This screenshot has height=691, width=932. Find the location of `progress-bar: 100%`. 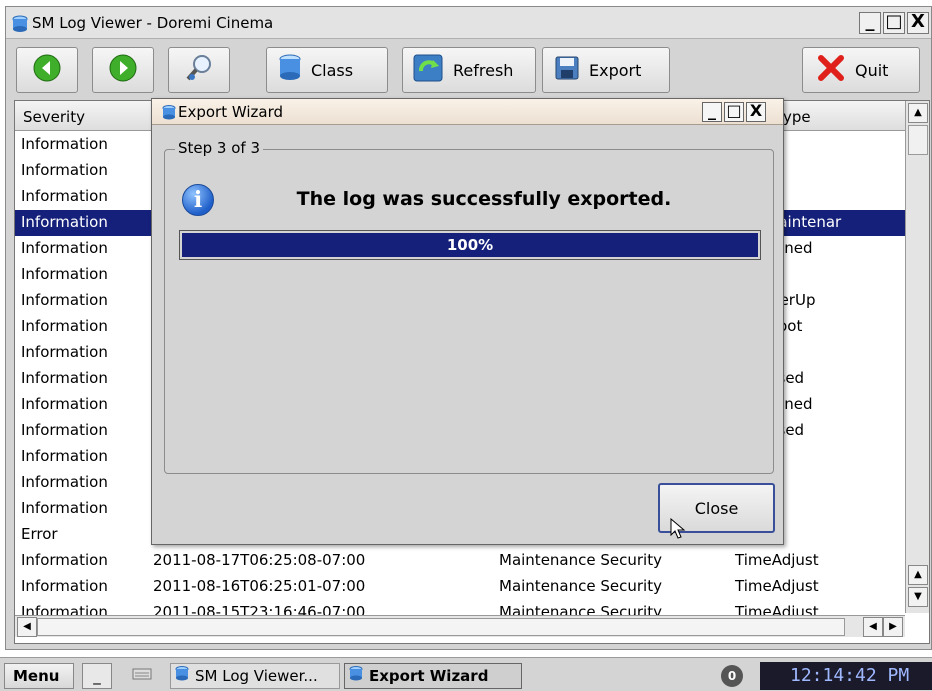

progress-bar: 100% is located at coordinates (470, 245).